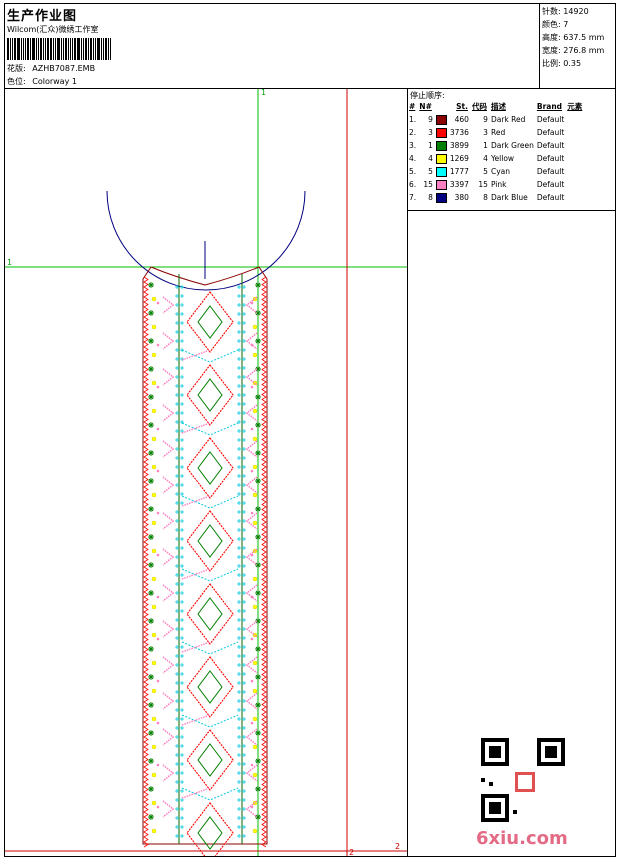  What do you see at coordinates (430, 145) in the screenshot?
I see `row-needle: 1` at bounding box center [430, 145].